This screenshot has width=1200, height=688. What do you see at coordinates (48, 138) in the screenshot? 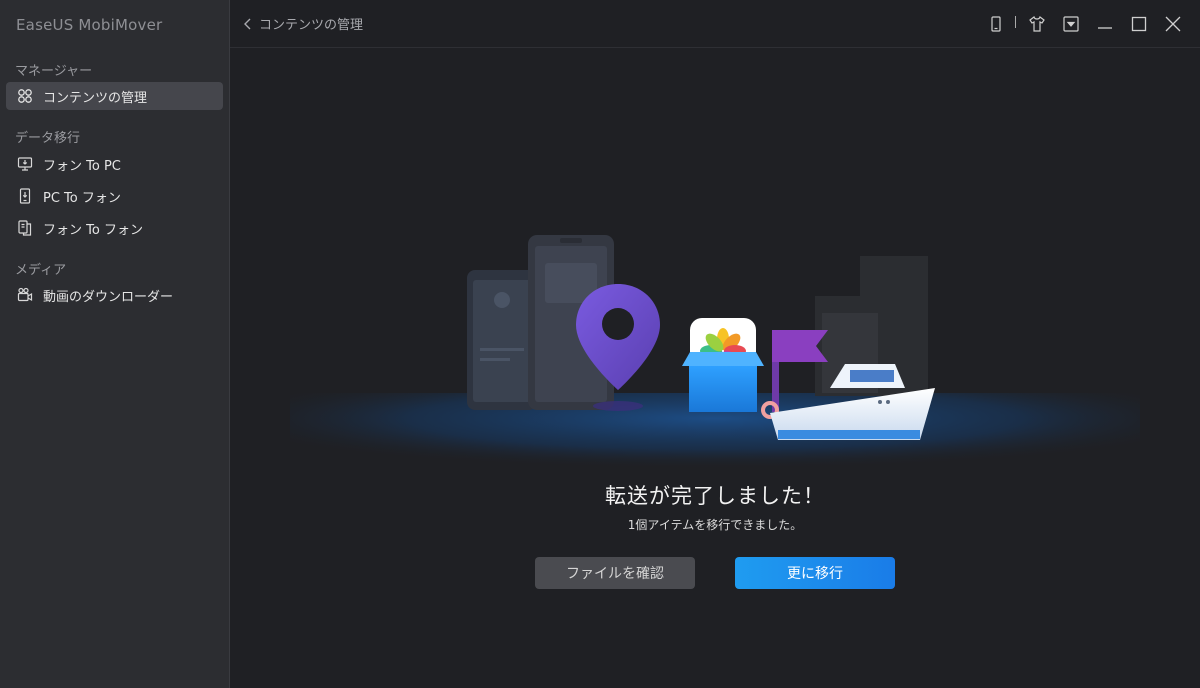
I see `section-label-data-transfer: データ移行` at bounding box center [48, 138].